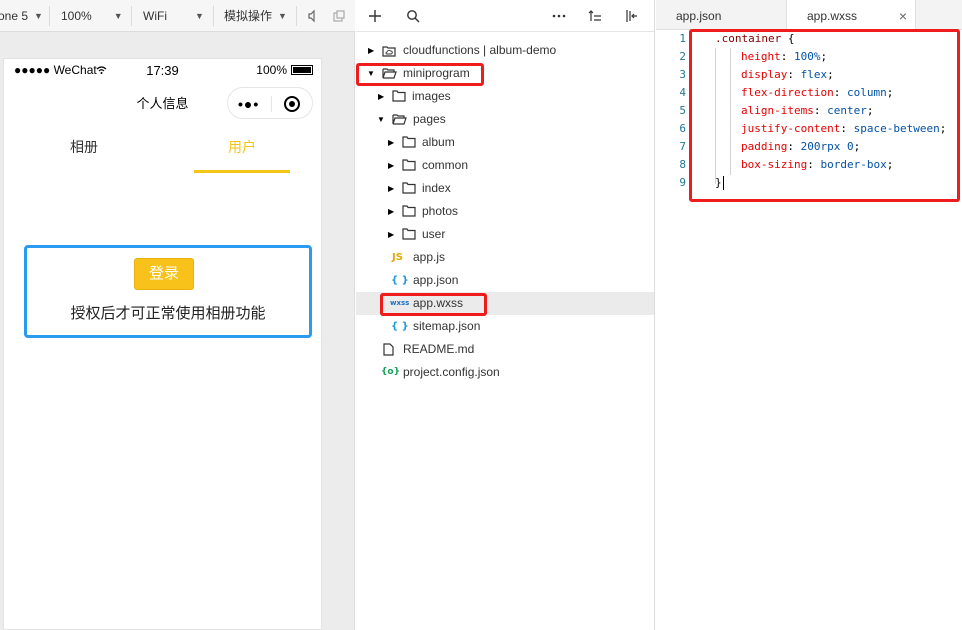  What do you see at coordinates (682, 38) in the screenshot?
I see `line-number: 1` at bounding box center [682, 38].